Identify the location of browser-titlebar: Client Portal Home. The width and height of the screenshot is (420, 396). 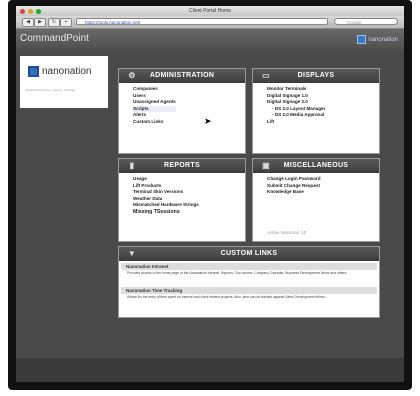
(210, 11).